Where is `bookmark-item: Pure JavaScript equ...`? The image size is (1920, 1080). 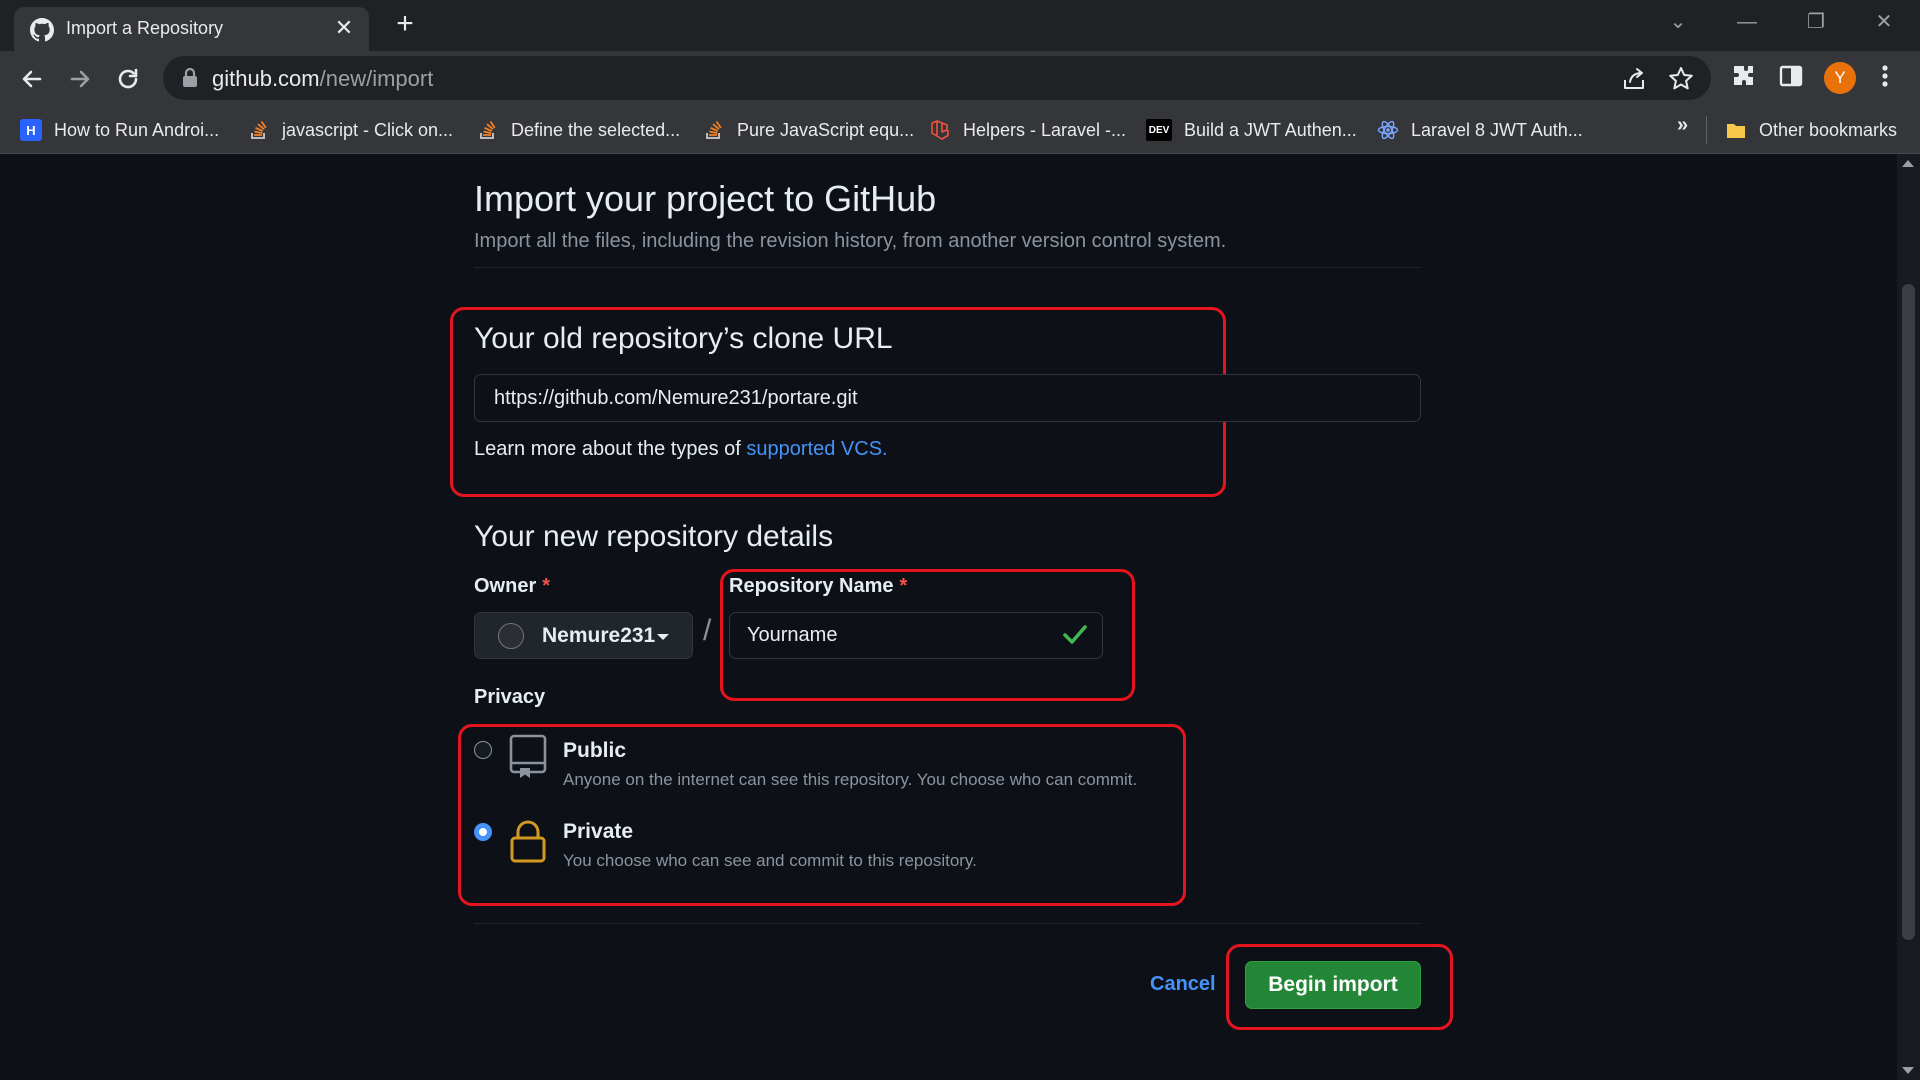 bookmark-item: Pure JavaScript equ... is located at coordinates (808, 130).